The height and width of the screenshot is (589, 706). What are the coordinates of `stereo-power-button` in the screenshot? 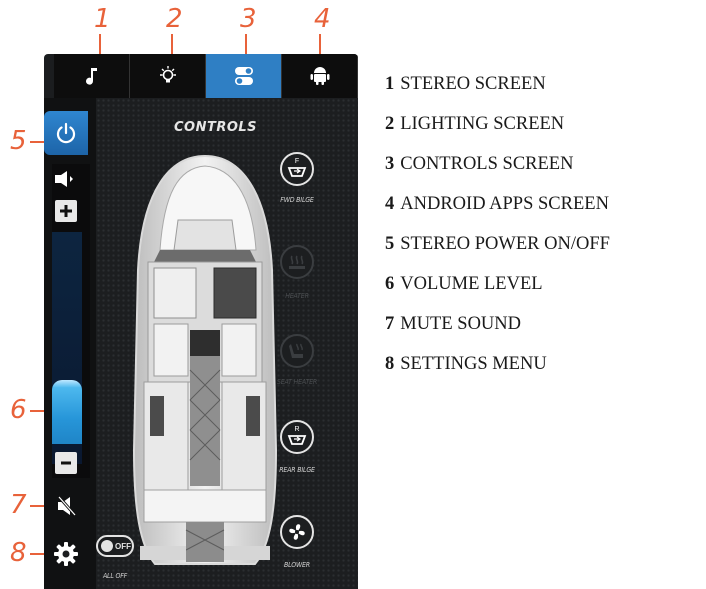 It's located at (66, 133).